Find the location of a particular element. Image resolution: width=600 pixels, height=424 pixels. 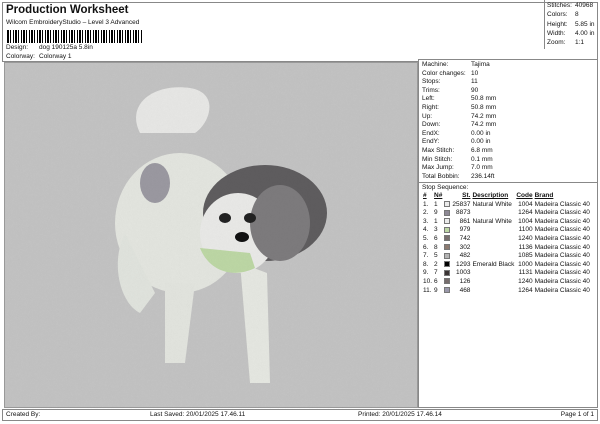

stat-label: Stitches: is located at coordinates (559, 5).